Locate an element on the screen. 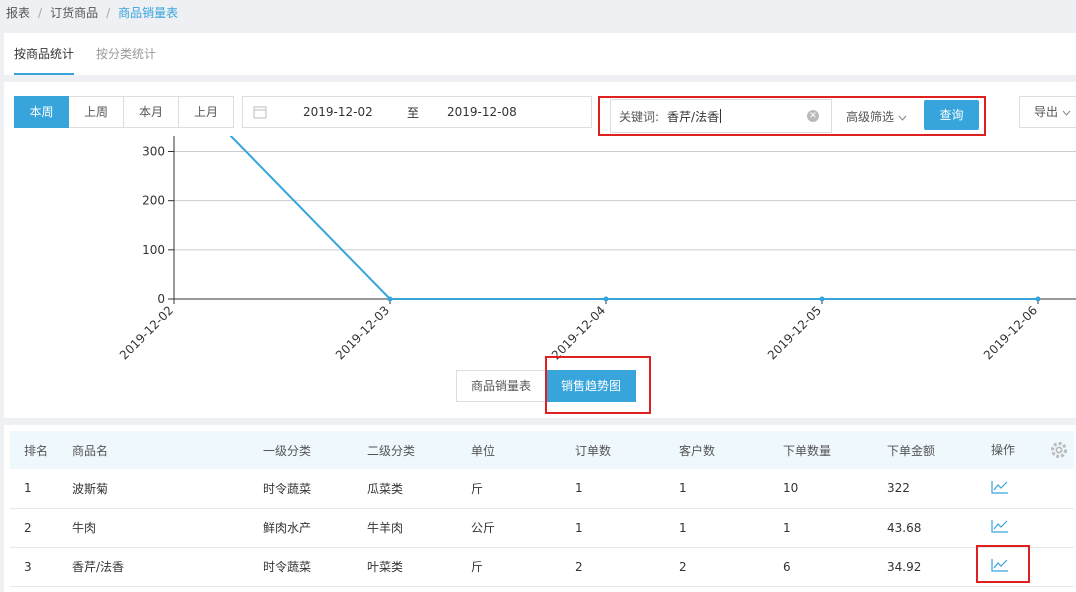 This screenshot has height=592, width=1076. table-cell: 瓜菜类 is located at coordinates (419, 489).